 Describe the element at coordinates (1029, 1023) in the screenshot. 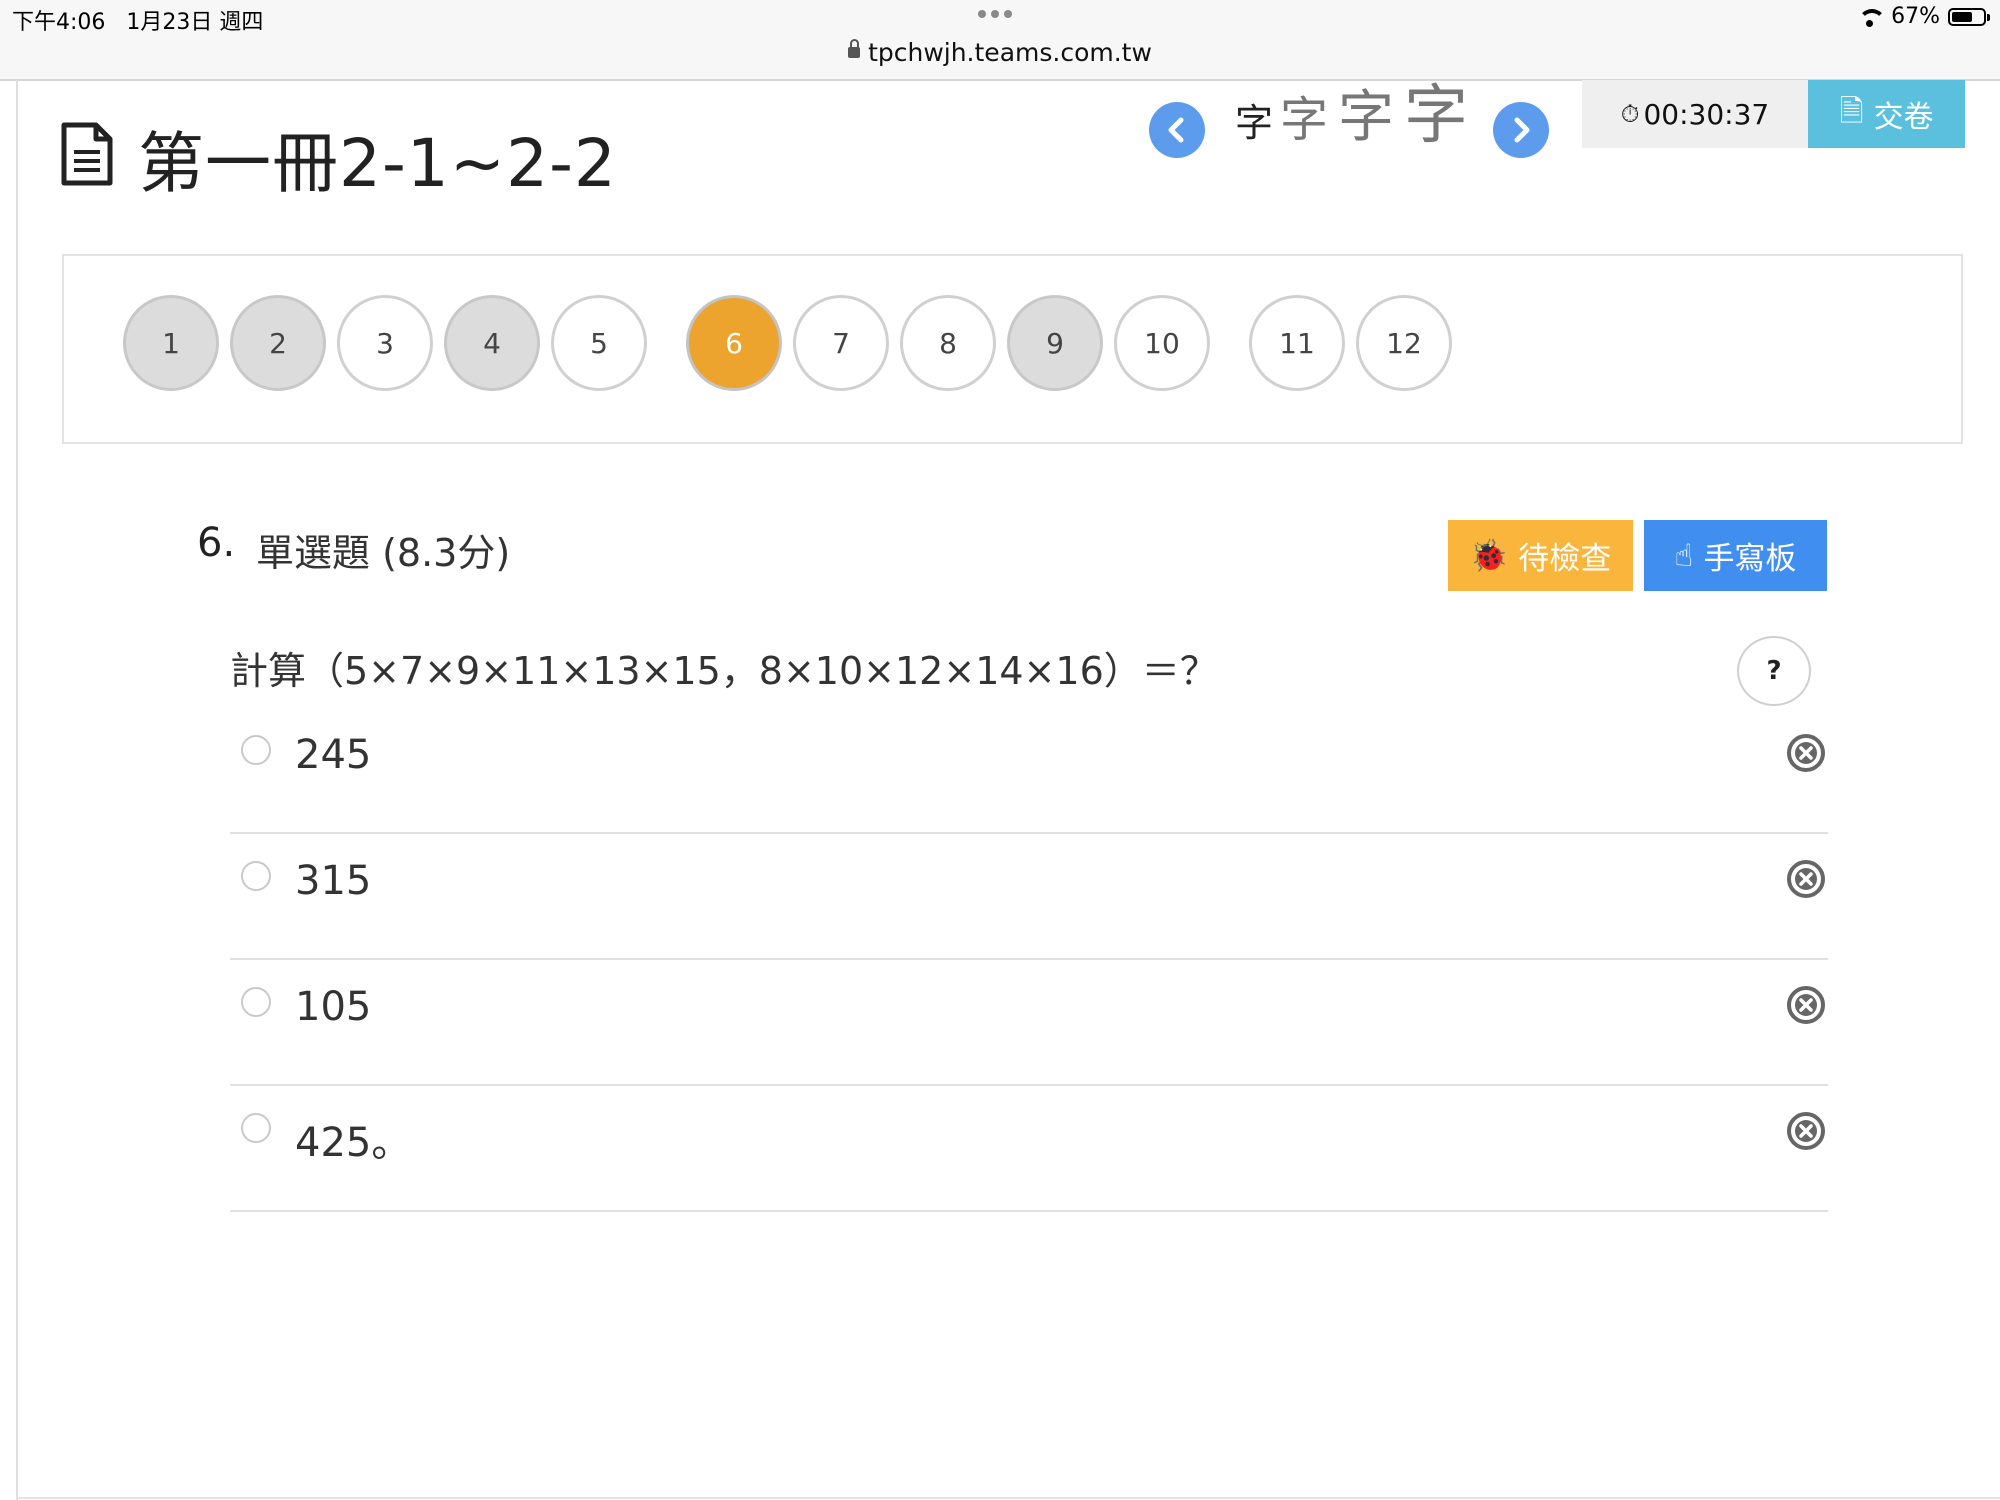

I see `answer-option: 105` at that location.